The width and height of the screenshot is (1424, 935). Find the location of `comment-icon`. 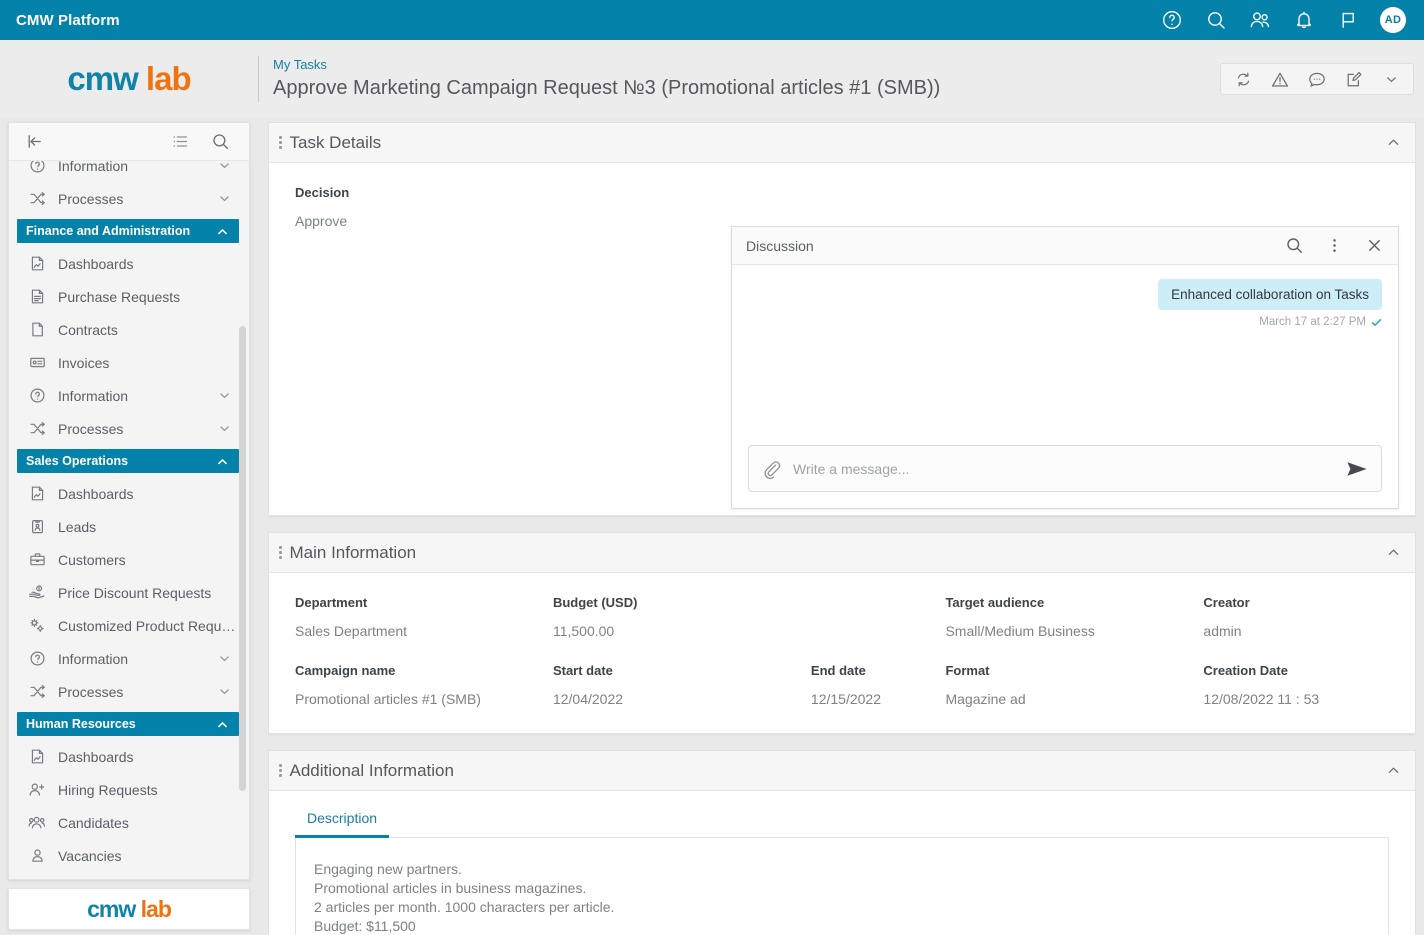

comment-icon is located at coordinates (1317, 79).